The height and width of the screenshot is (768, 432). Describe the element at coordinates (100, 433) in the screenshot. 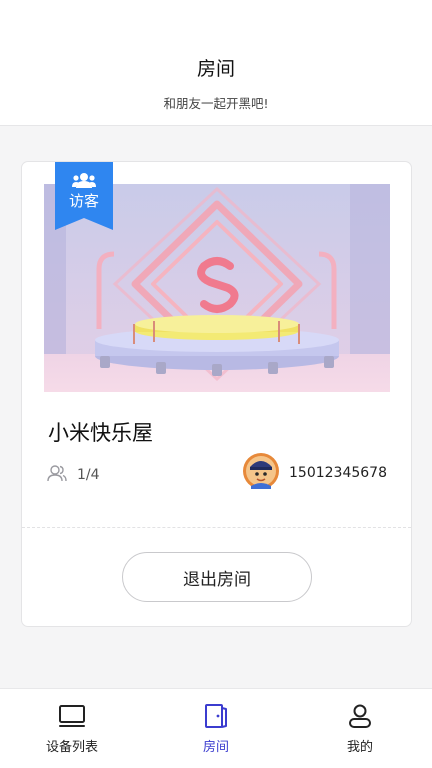

I see `room-name: 小米快乐屋` at that location.